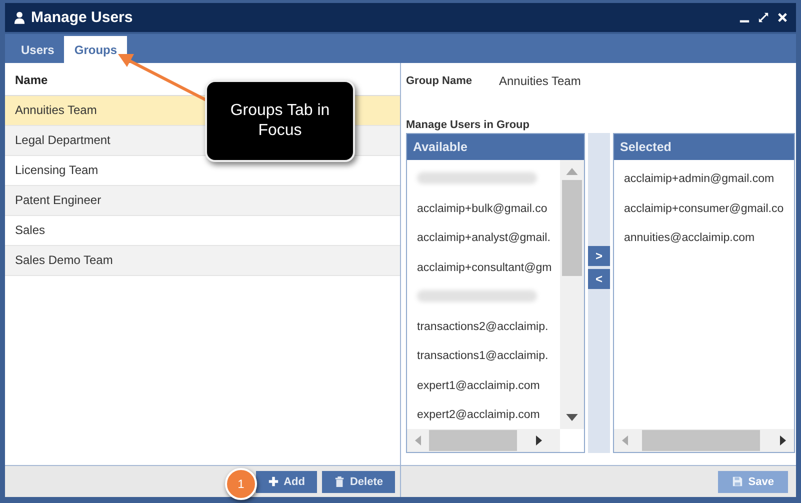 This screenshot has height=503, width=801. Describe the element at coordinates (96, 49) in the screenshot. I see `tab: Groups` at that location.